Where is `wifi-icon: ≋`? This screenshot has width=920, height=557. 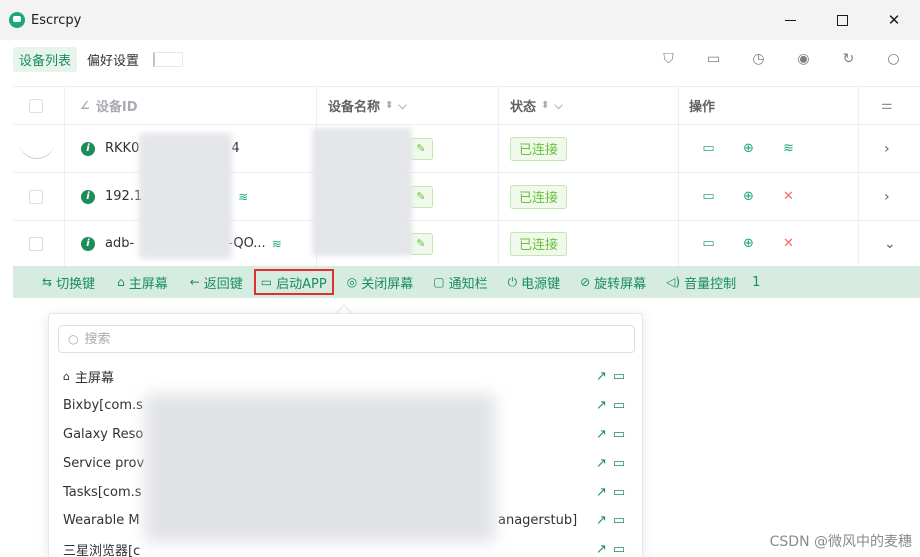 wifi-icon: ≋ is located at coordinates (788, 148).